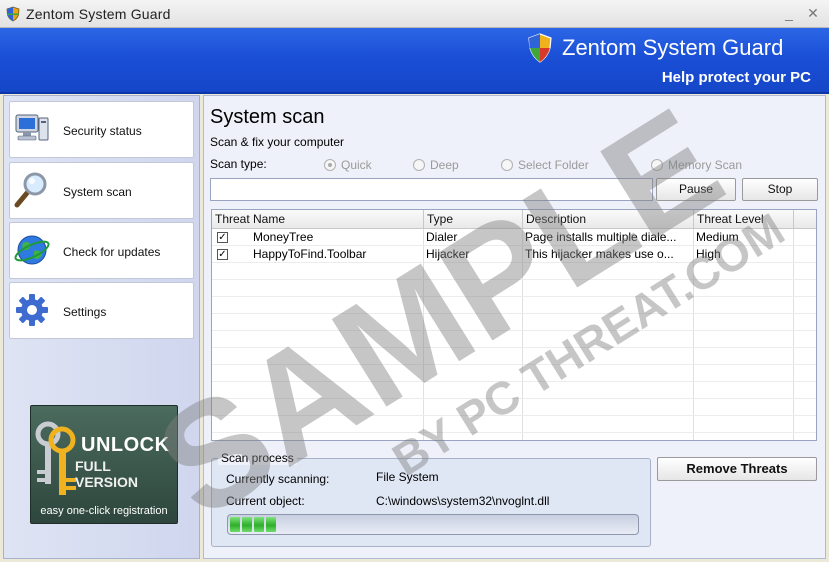  What do you see at coordinates (85, 312) in the screenshot?
I see `sidebar-item-label: Settings` at bounding box center [85, 312].